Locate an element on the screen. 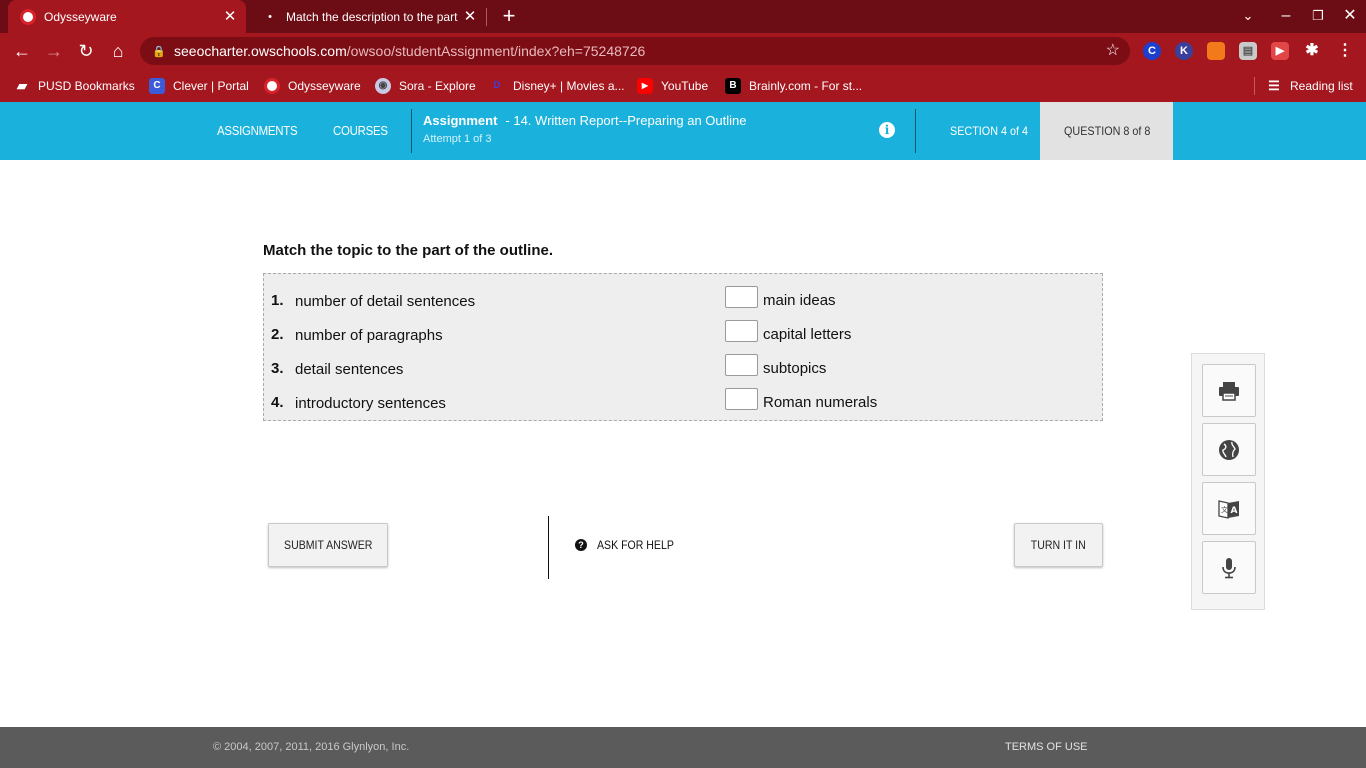 Image resolution: width=1366 pixels, height=768 pixels. sora-icon: ◉ is located at coordinates (383, 85).